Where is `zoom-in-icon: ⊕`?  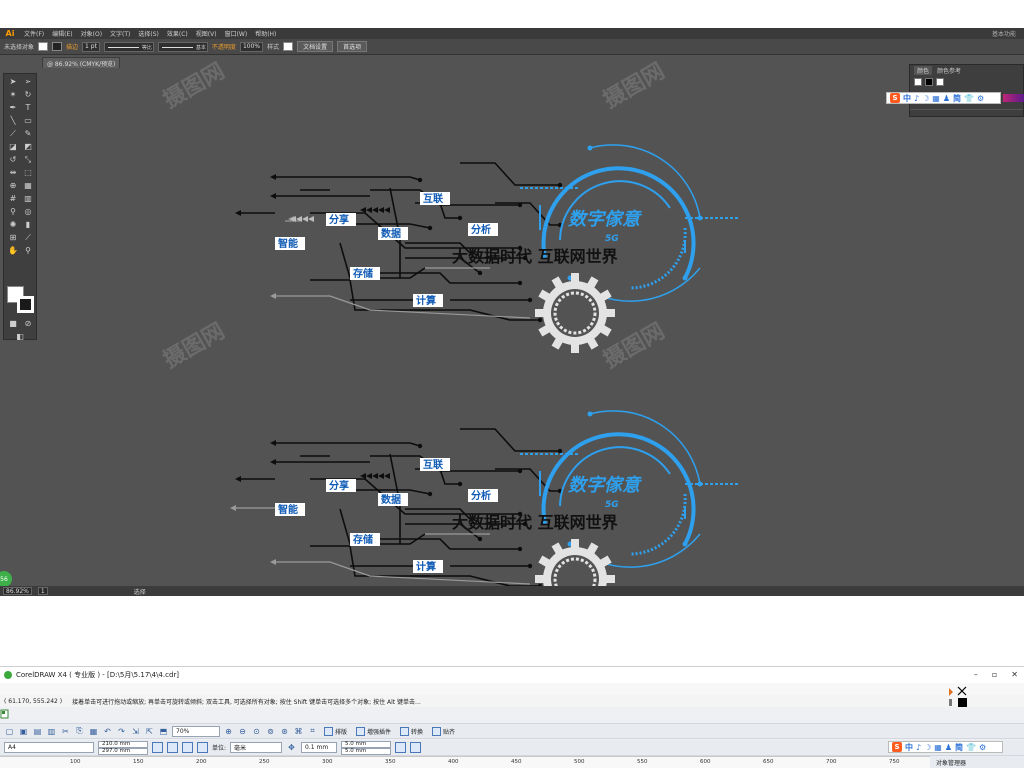 zoom-in-icon: ⊕ is located at coordinates (228, 731).